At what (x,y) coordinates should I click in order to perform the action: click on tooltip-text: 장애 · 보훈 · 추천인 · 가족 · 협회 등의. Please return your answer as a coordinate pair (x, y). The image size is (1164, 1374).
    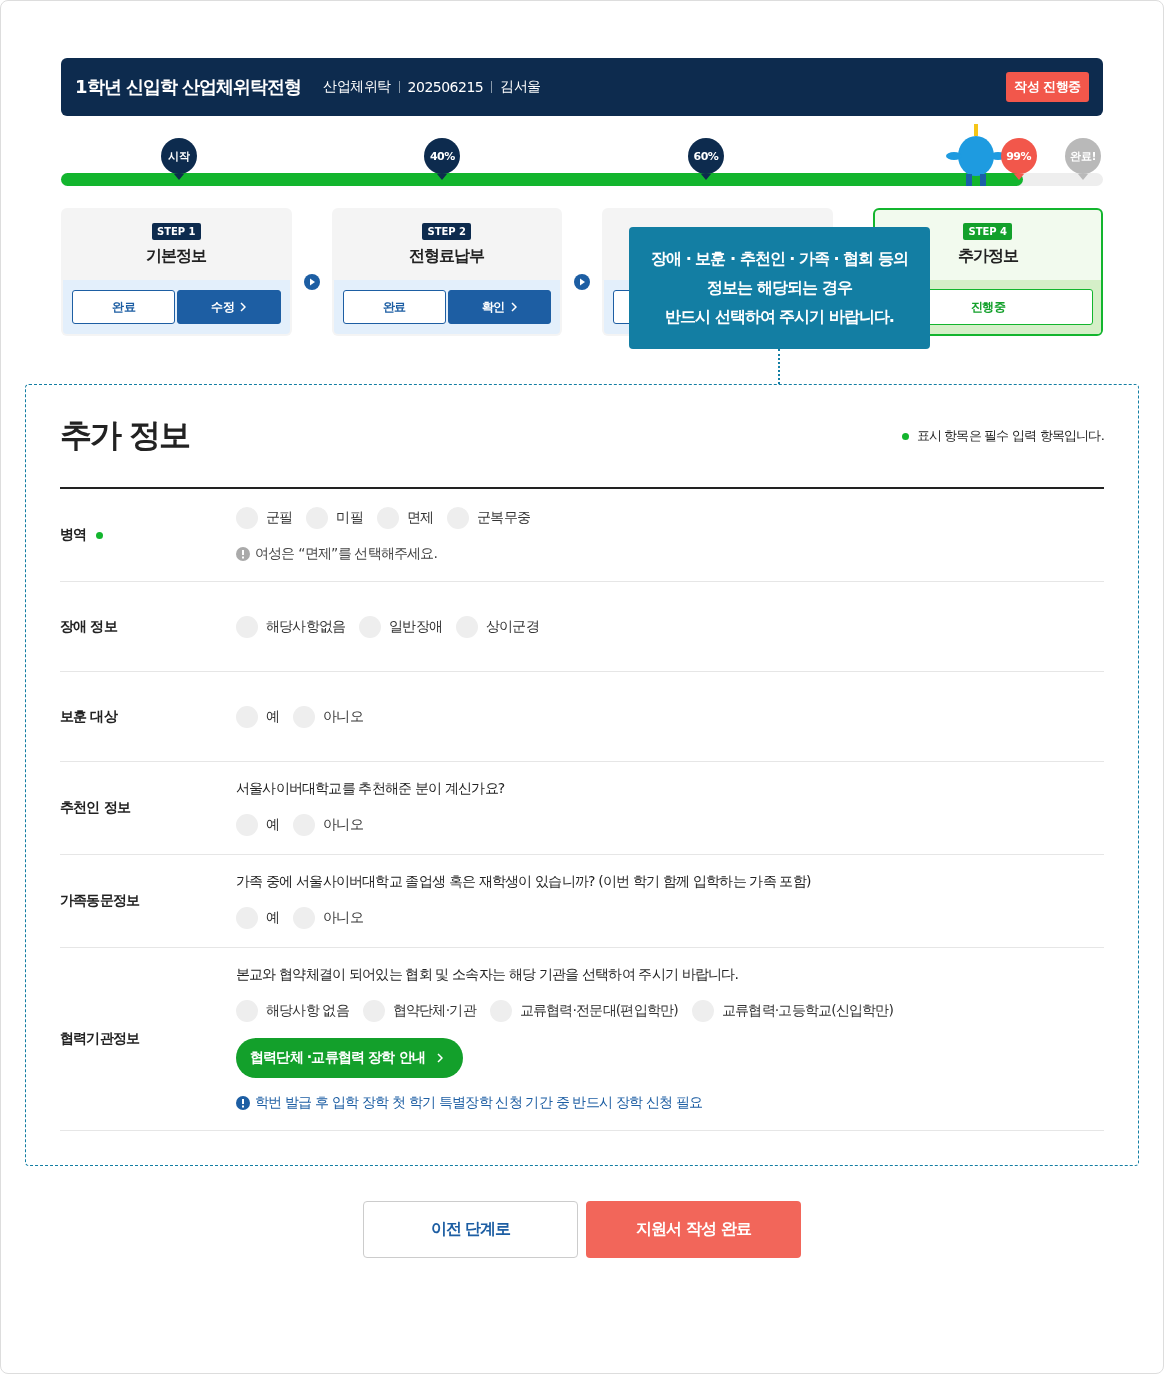
    Looking at the image, I should click on (779, 259).